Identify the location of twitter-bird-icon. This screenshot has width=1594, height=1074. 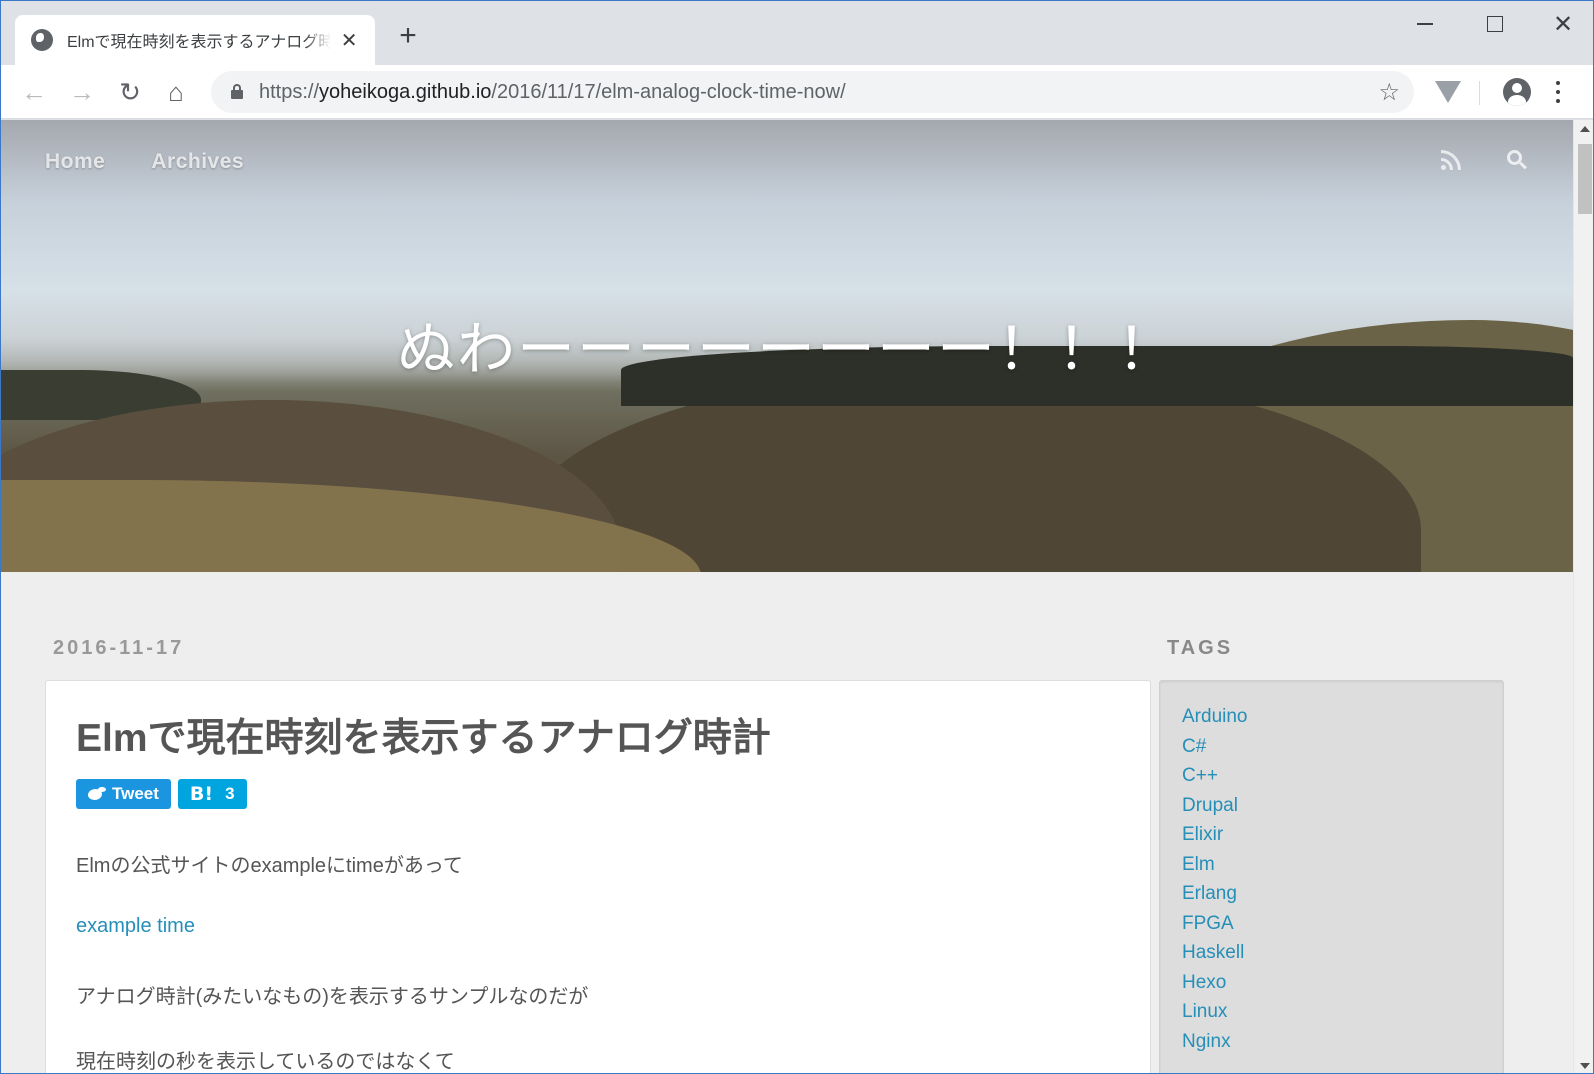
(96, 794).